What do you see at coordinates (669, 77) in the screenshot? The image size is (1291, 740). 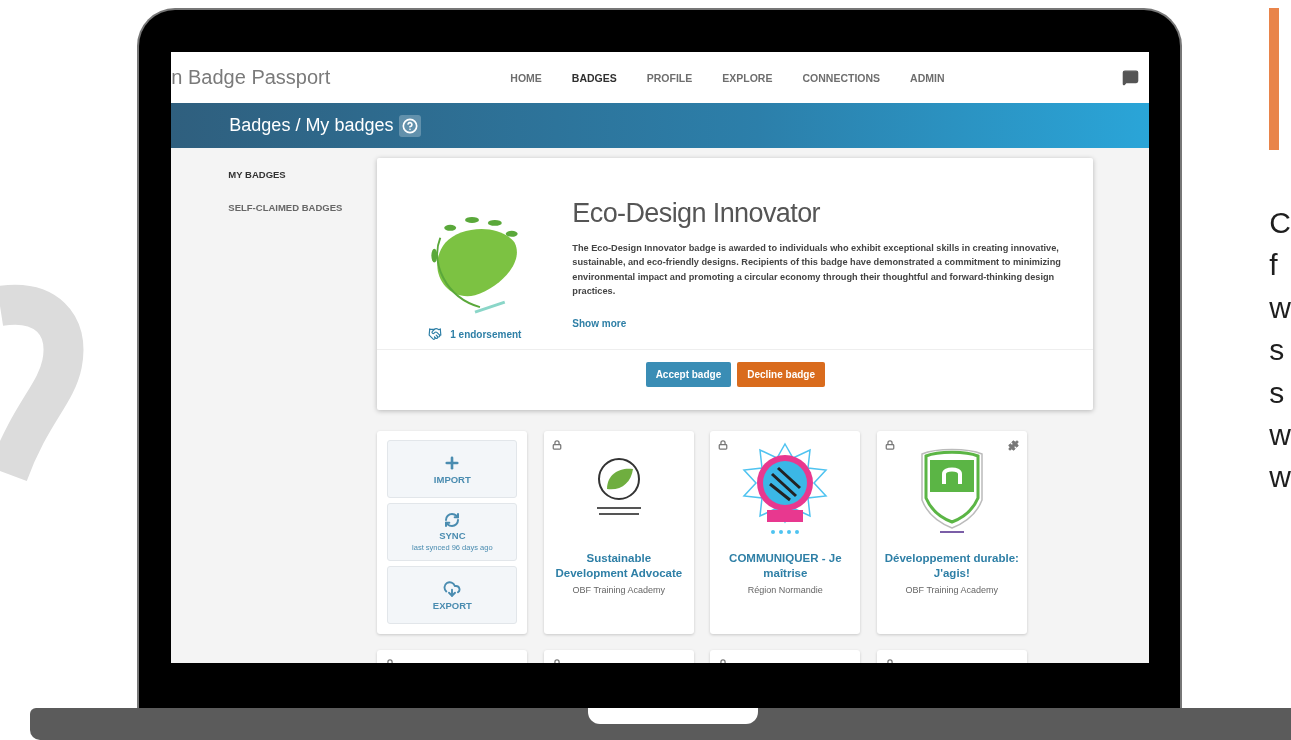 I see `nav-link: PROFILE` at bounding box center [669, 77].